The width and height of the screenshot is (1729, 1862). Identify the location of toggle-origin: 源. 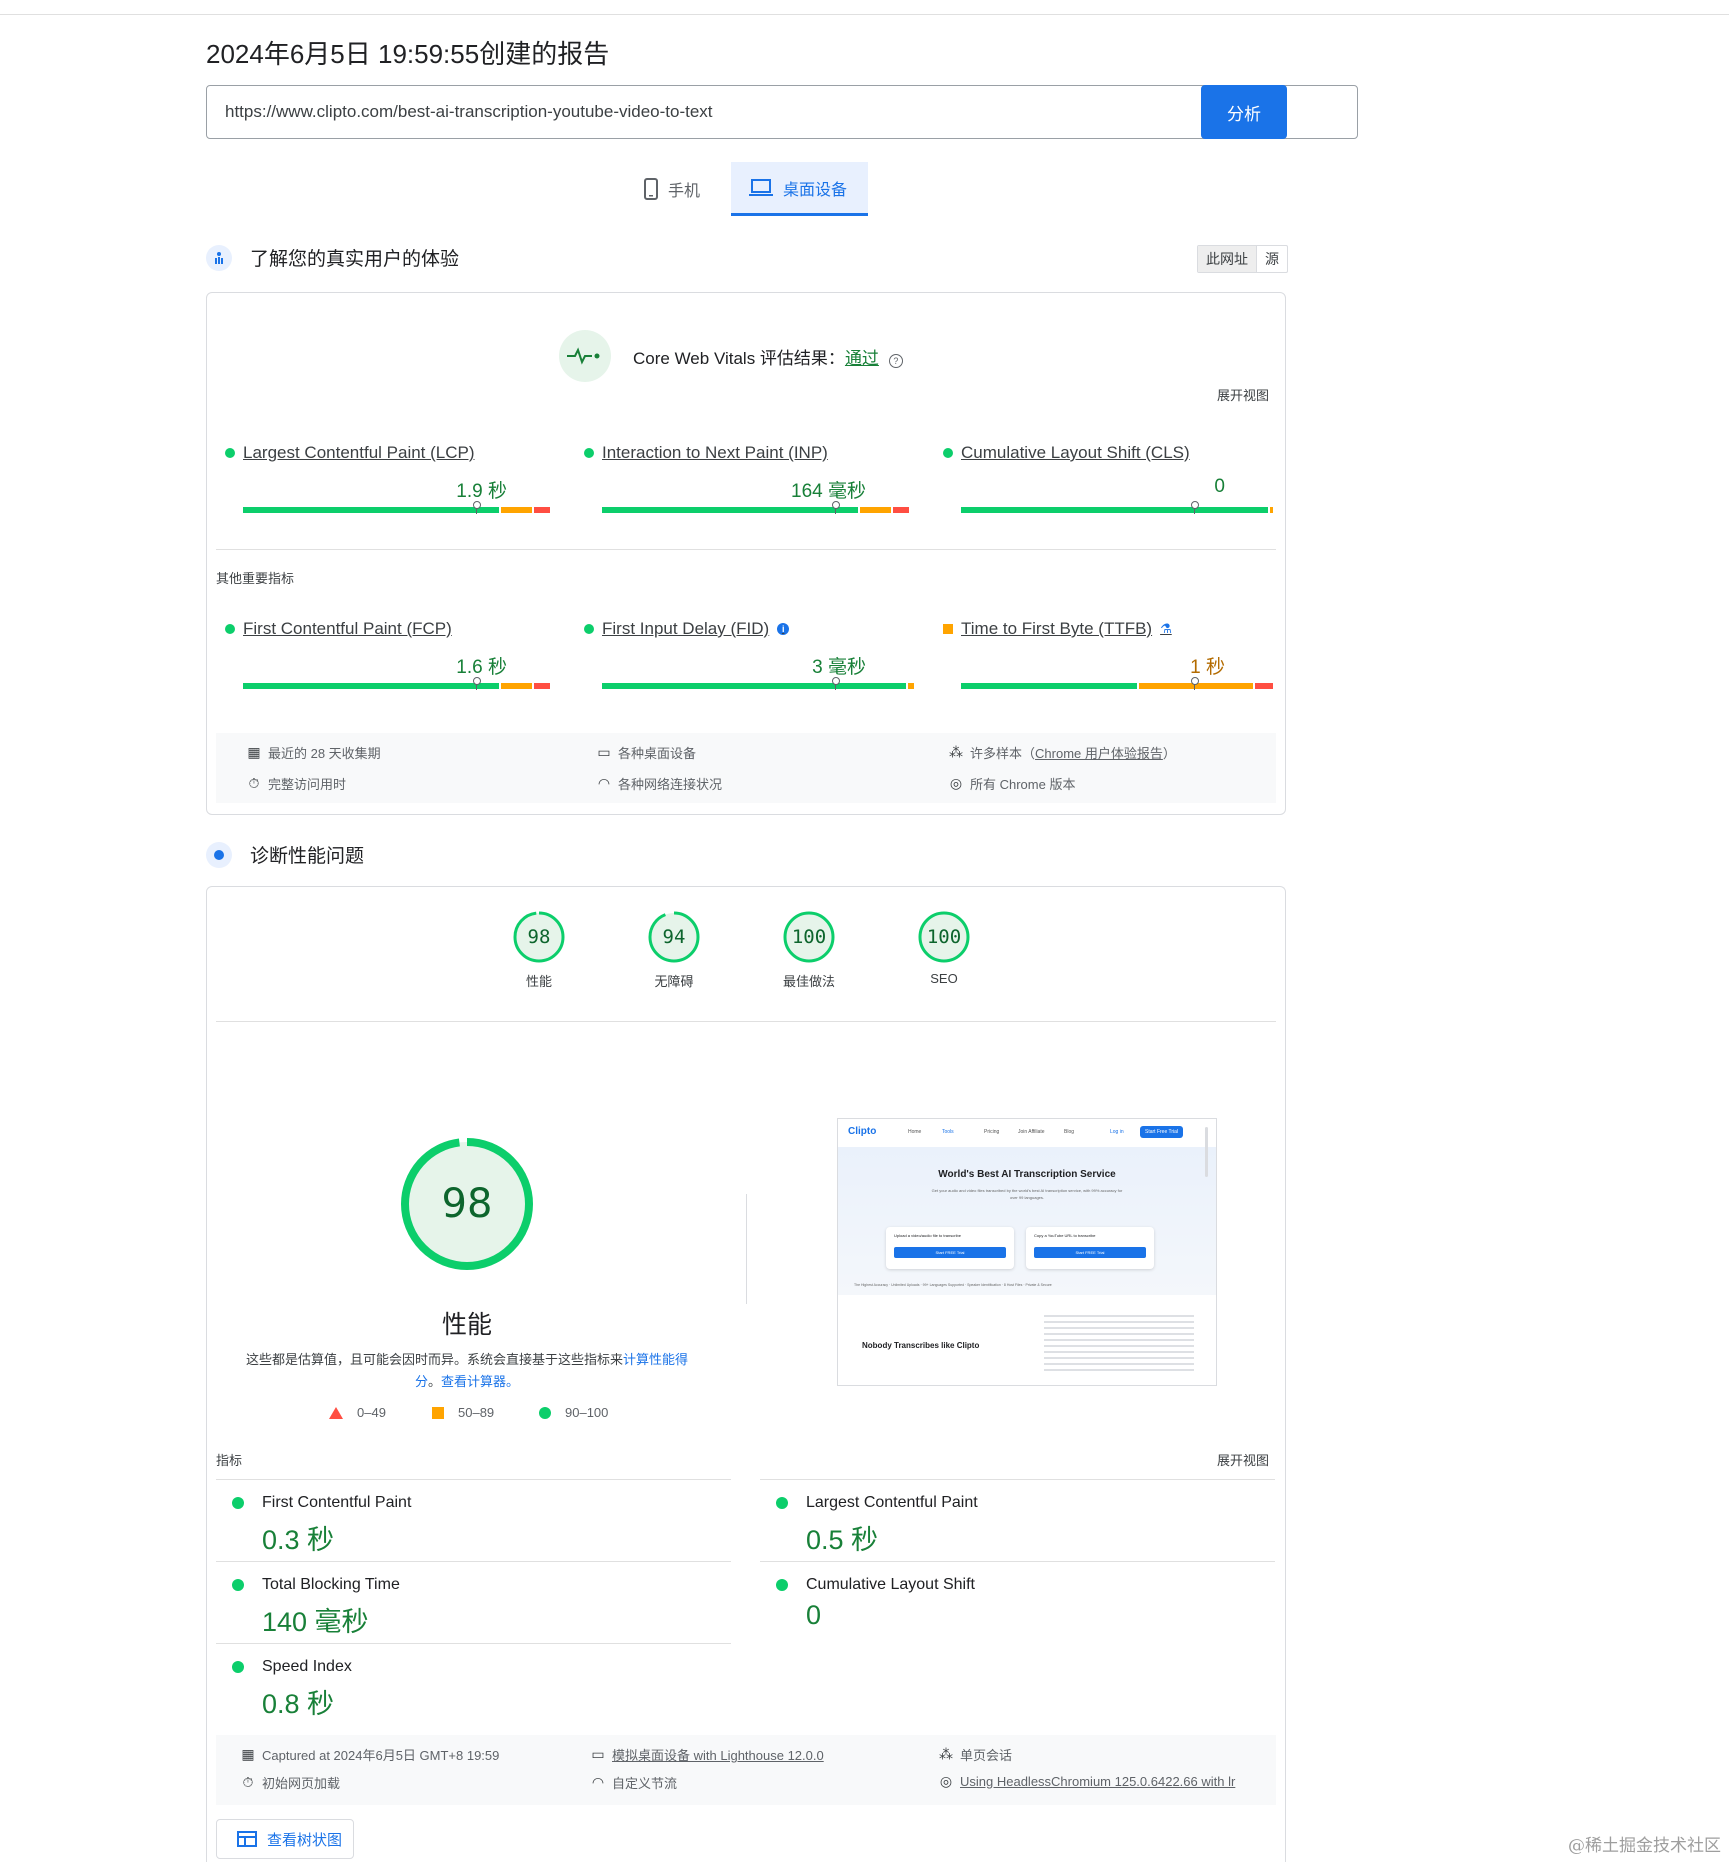
(1272, 259).